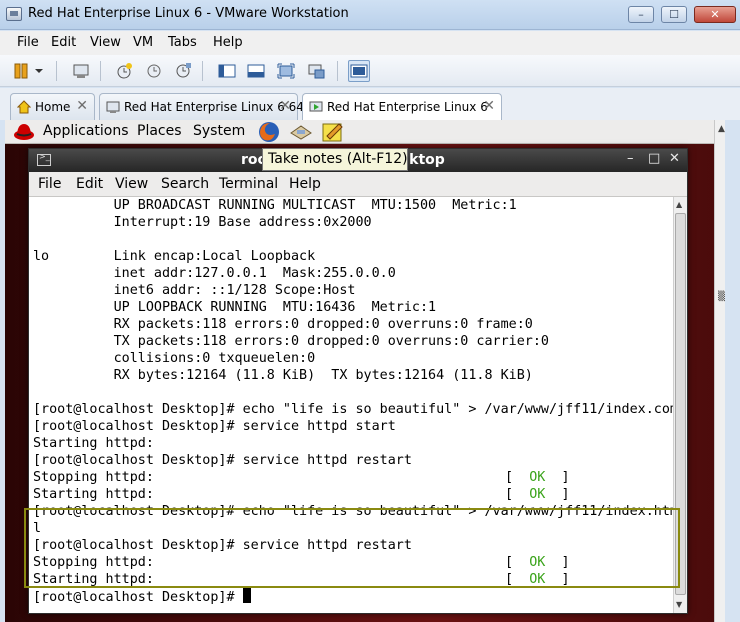 The height and width of the screenshot is (622, 740). Describe the element at coordinates (24, 131) in the screenshot. I see `redhat-logo-icon` at that location.